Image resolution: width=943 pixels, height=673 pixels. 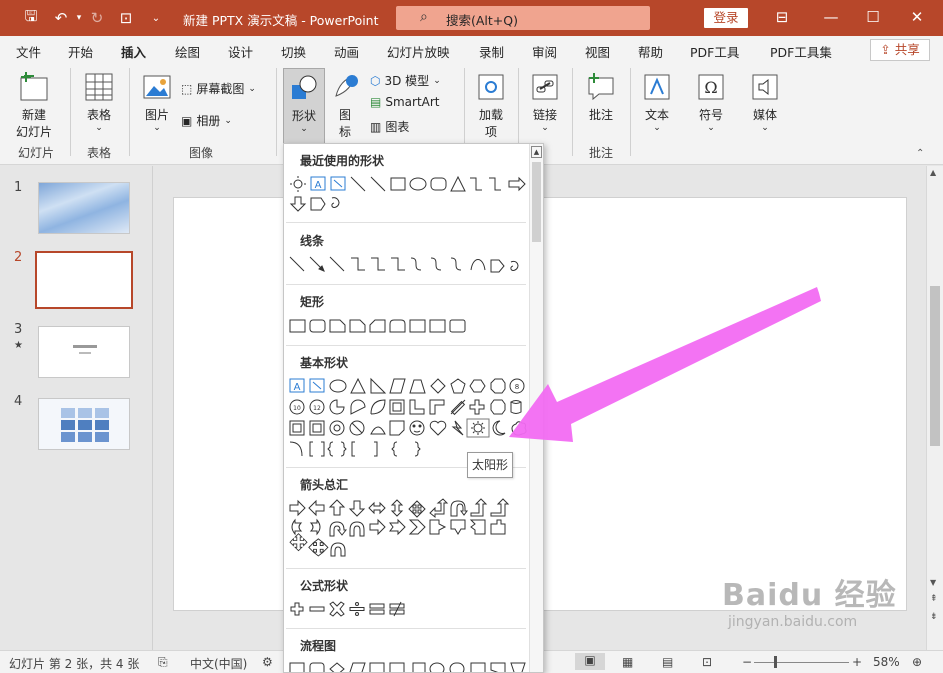 What do you see at coordinates (657, 102) in the screenshot?
I see `text-button: 文本 ⌄` at bounding box center [657, 102].